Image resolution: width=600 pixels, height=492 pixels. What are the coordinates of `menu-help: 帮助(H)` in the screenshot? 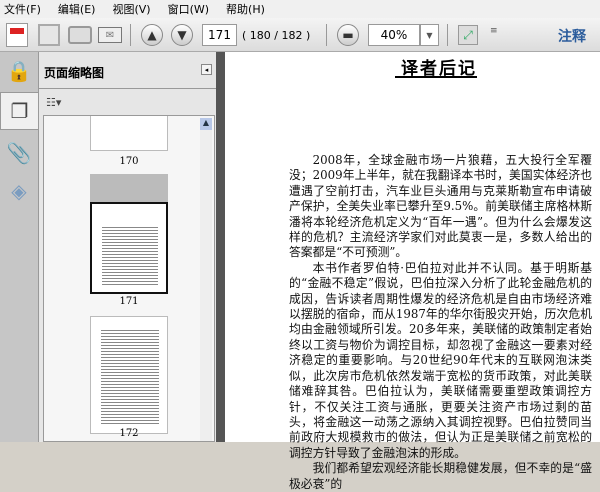 It's located at (245, 9).